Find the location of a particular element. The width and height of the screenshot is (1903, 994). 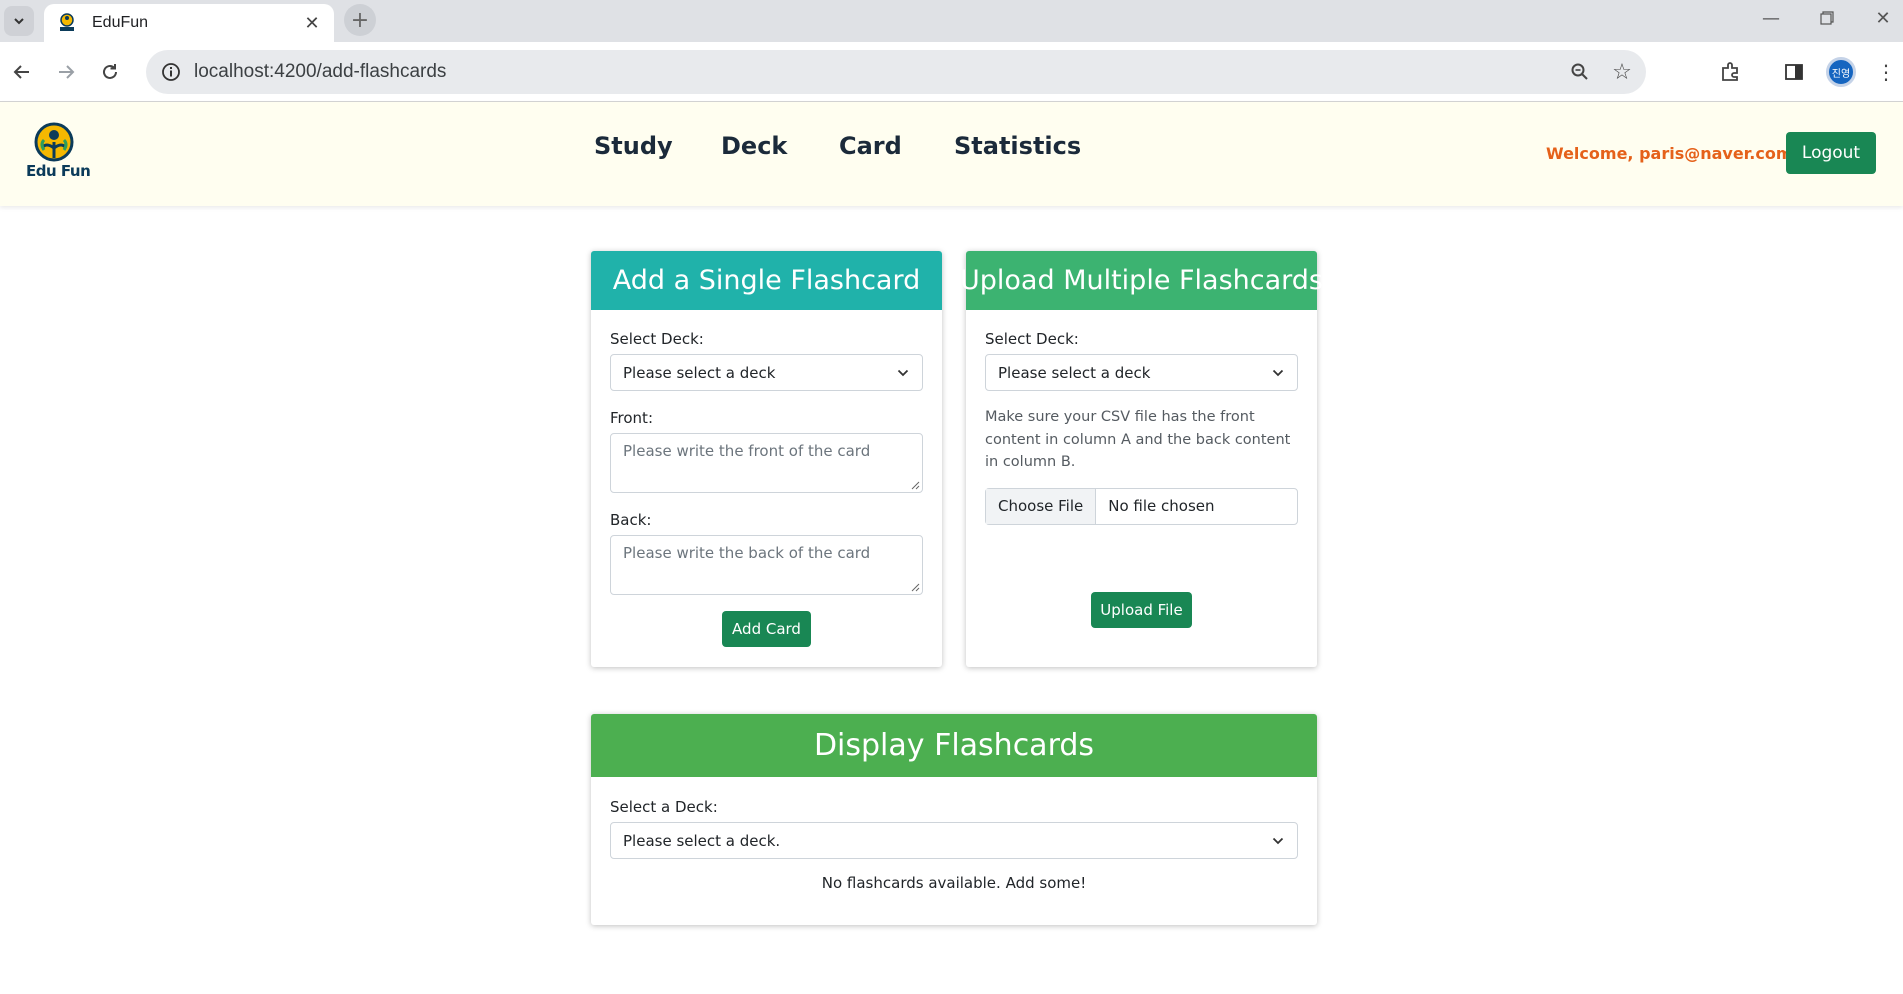

display-deck-select: Please select a deck. is located at coordinates (954, 840).